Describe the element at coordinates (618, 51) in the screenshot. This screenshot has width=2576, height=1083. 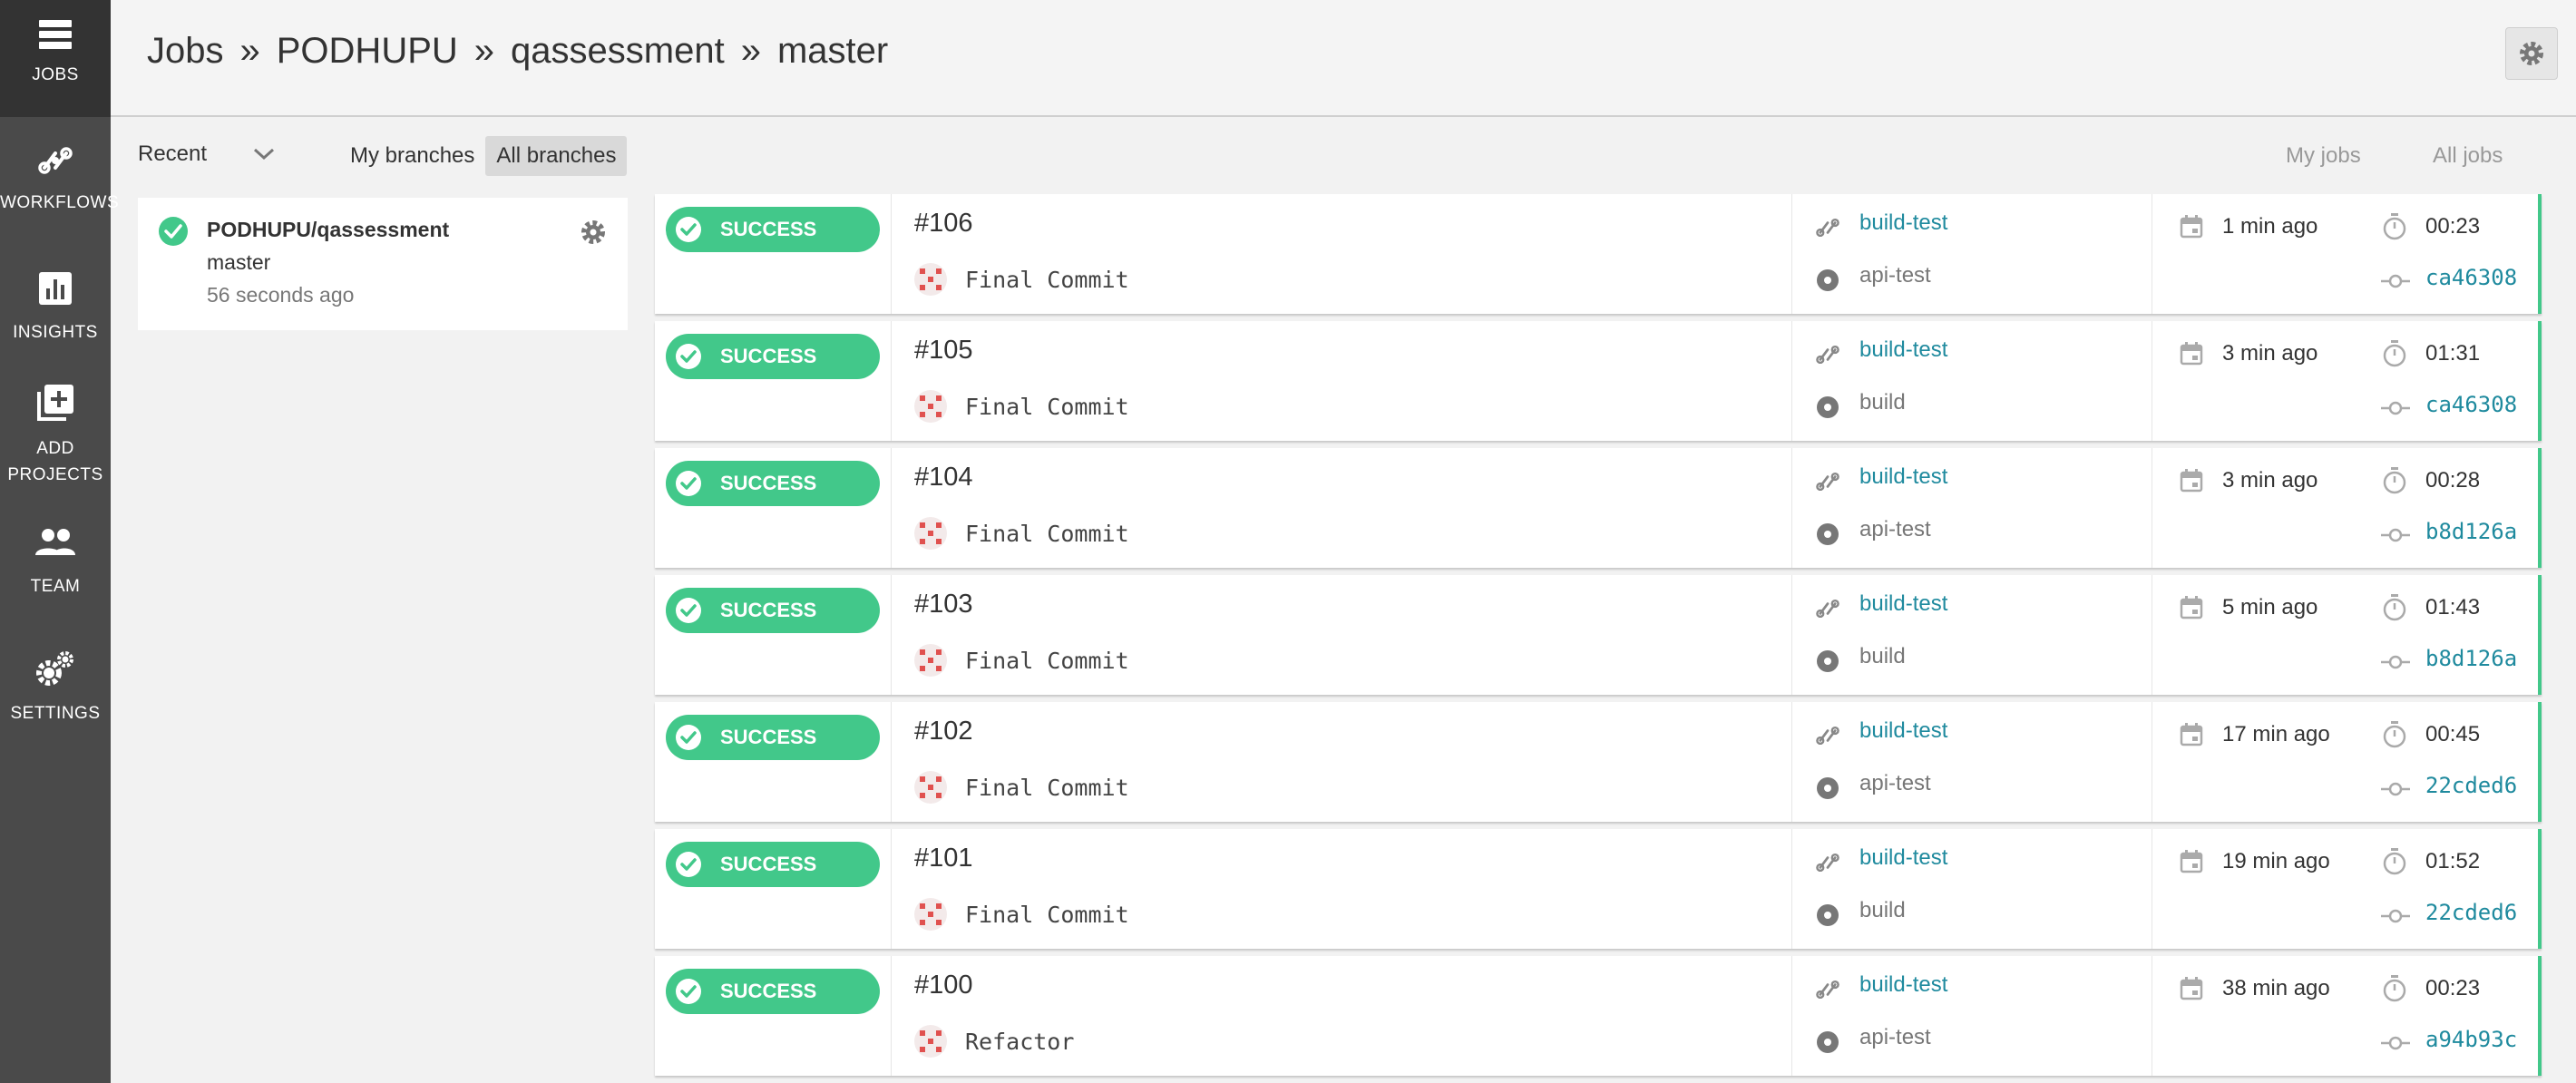
I see `breadcrumb-project: qassessment` at that location.